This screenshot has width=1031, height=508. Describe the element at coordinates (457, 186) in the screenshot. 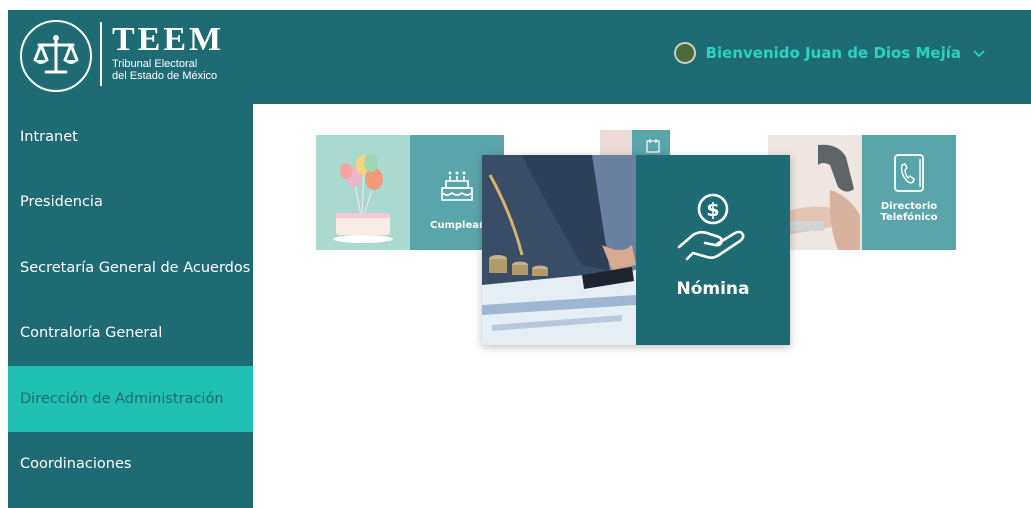

I see `cake-icon` at that location.